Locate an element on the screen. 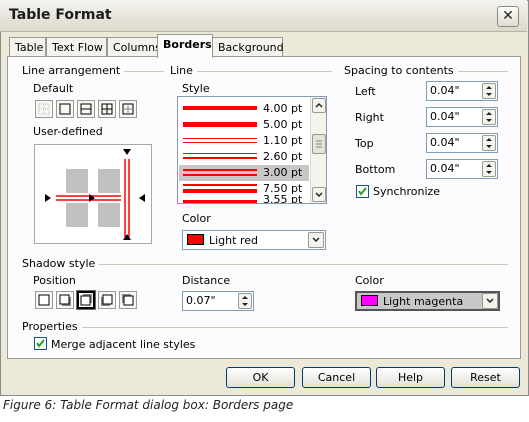  left-spacing-value: 0.04" is located at coordinates (445, 90).